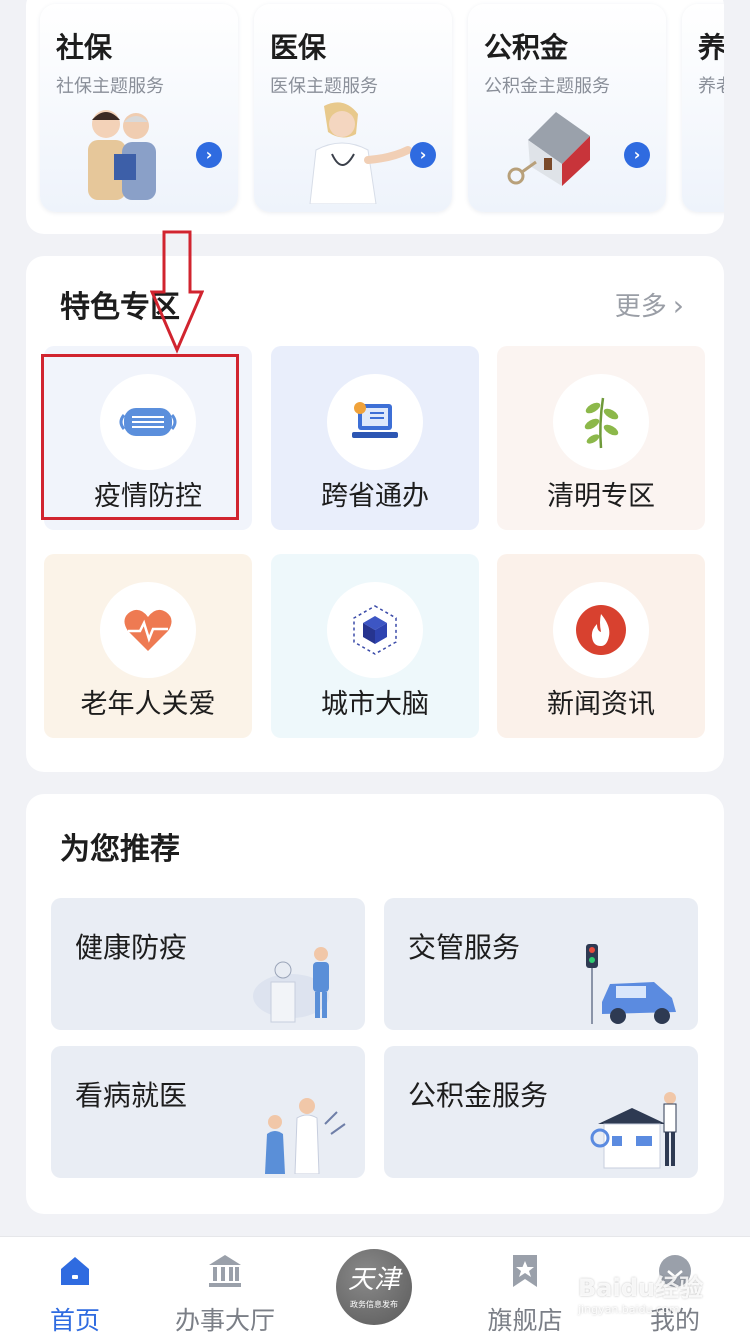  Describe the element at coordinates (291, 985) in the screenshot. I see `nurse-illustration` at that location.